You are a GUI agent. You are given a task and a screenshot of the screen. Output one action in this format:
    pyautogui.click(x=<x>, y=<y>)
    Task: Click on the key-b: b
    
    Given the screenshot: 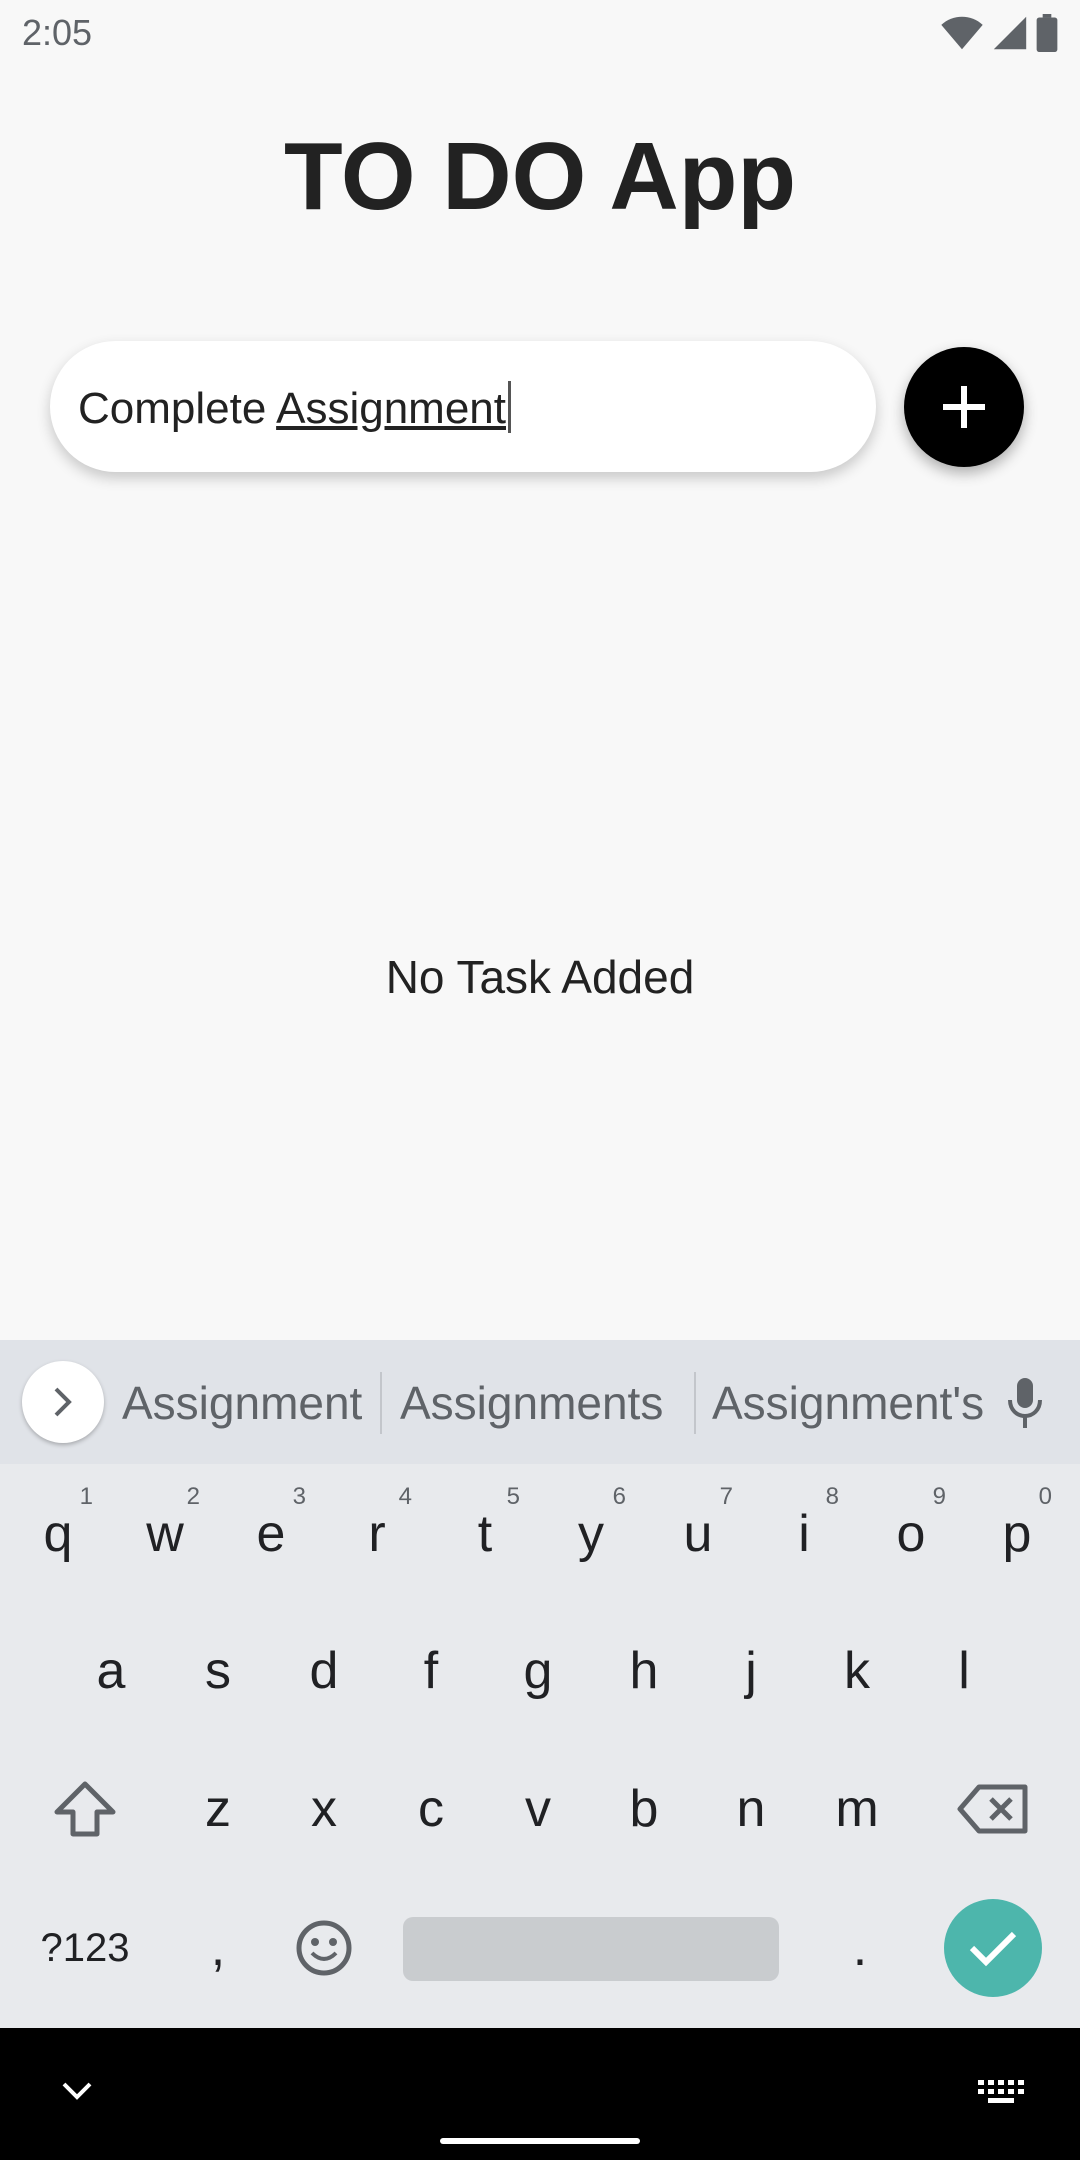 What is the action you would take?
    pyautogui.click(x=644, y=1809)
    